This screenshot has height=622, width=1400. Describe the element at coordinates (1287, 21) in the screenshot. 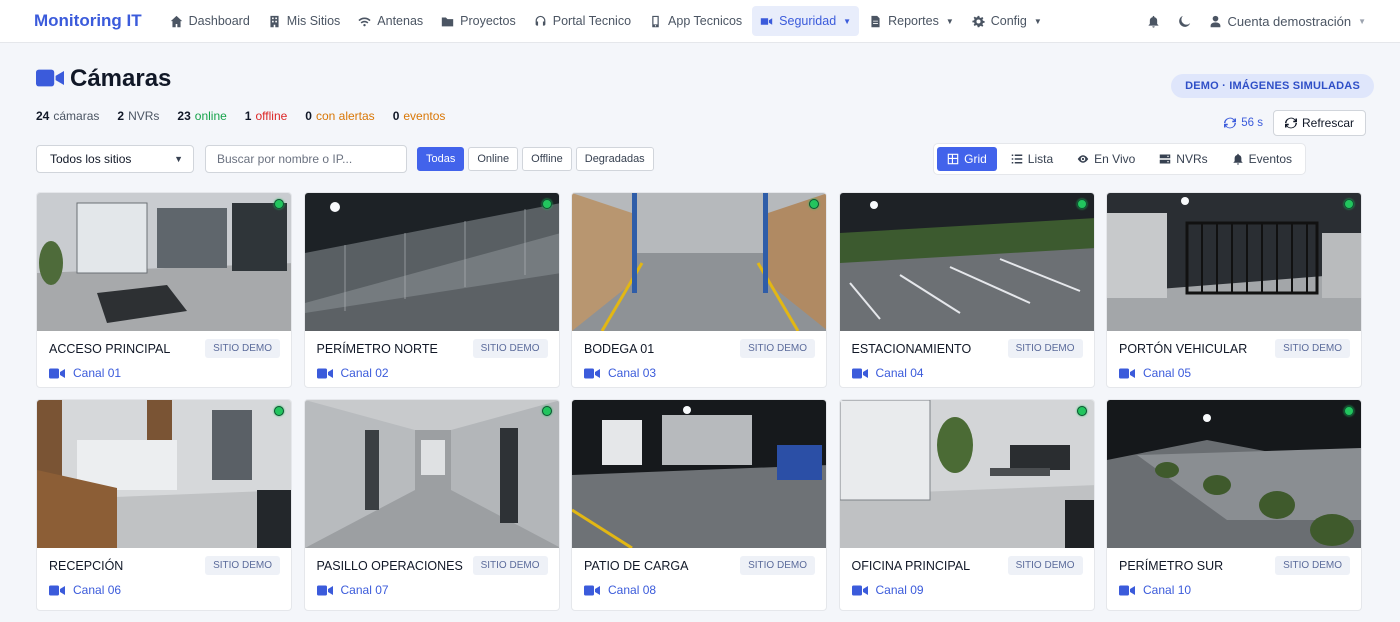

I see `account-menu: Cuenta demostración ▼` at that location.